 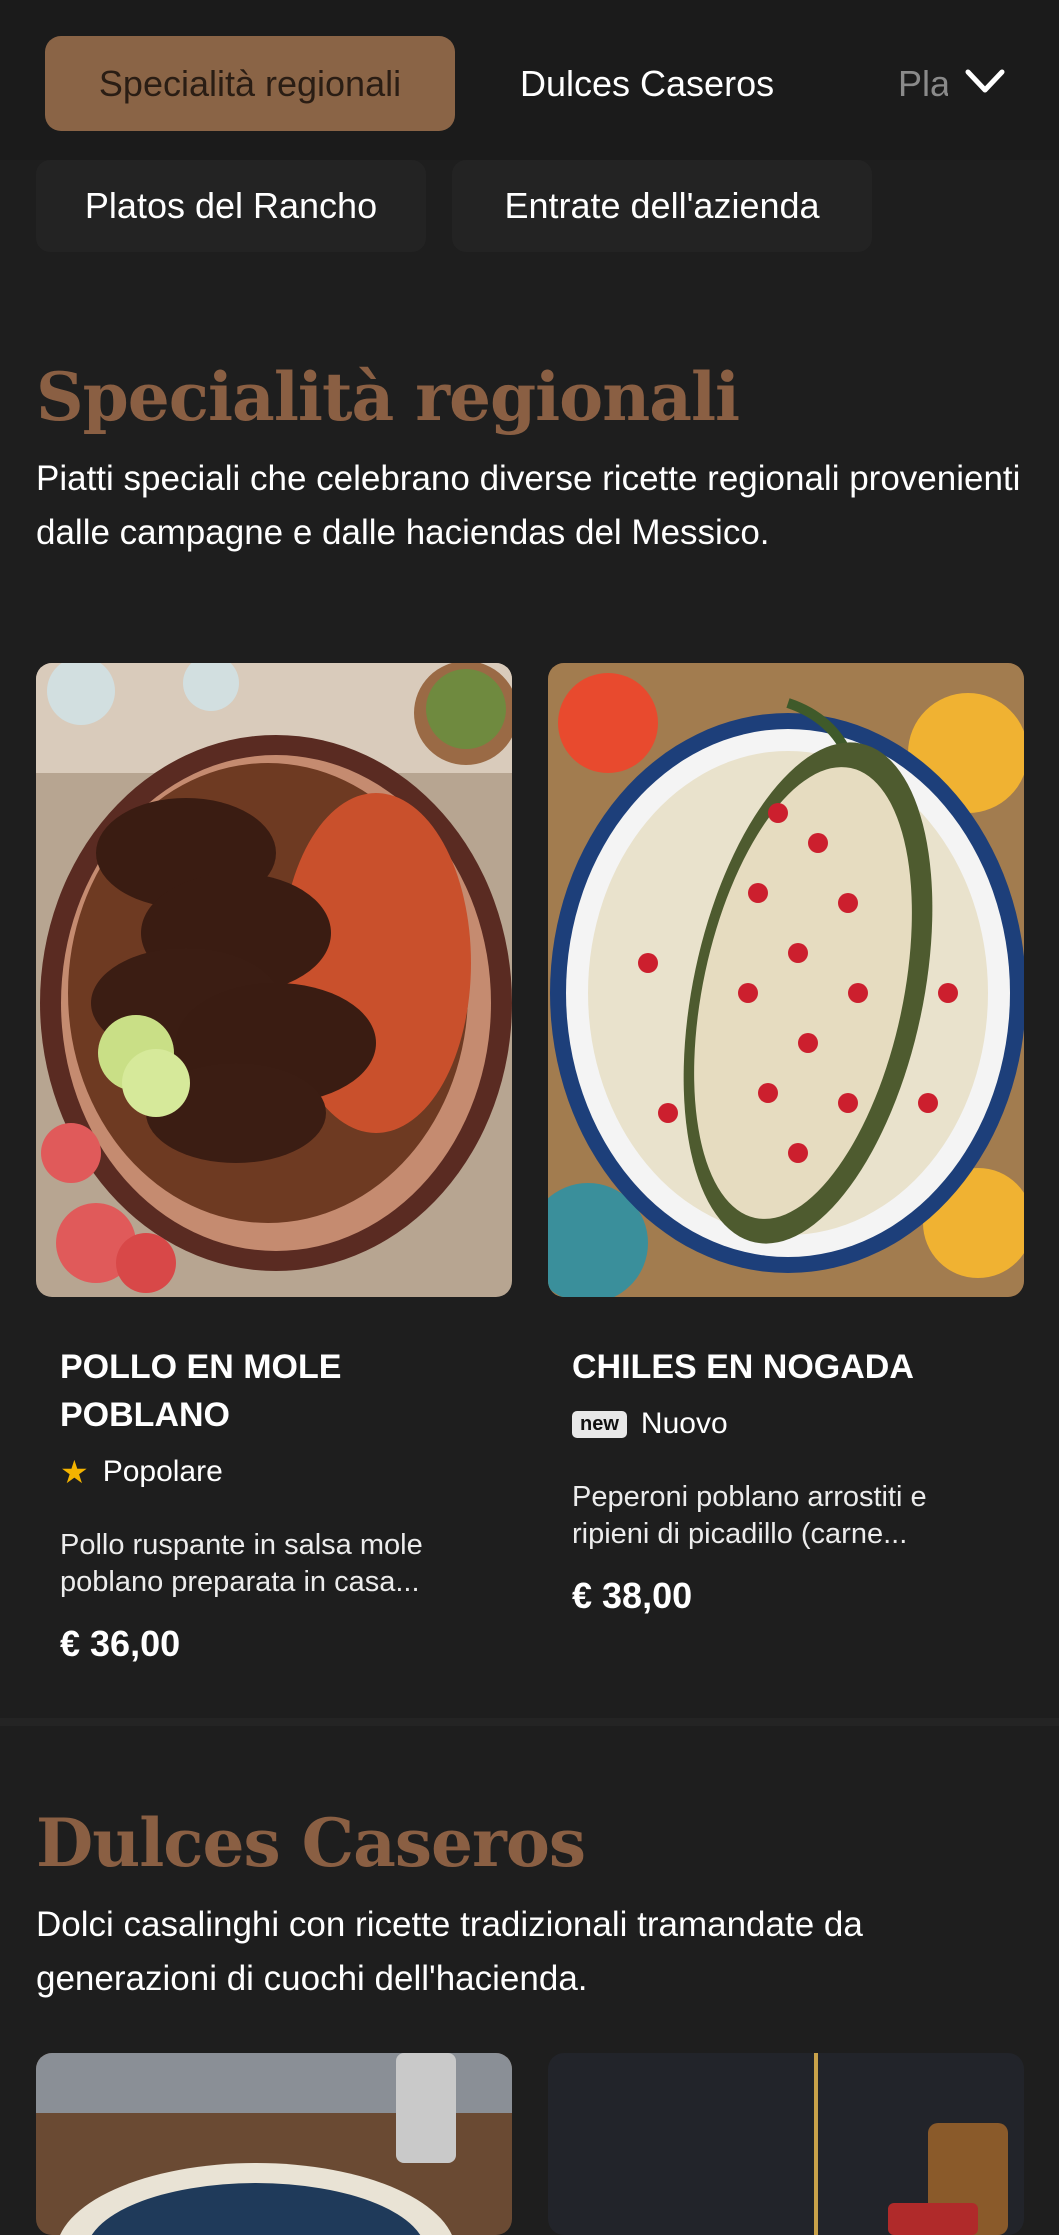 I want to click on menu-item-tag: ★ Popolare, so click(x=141, y=1472).